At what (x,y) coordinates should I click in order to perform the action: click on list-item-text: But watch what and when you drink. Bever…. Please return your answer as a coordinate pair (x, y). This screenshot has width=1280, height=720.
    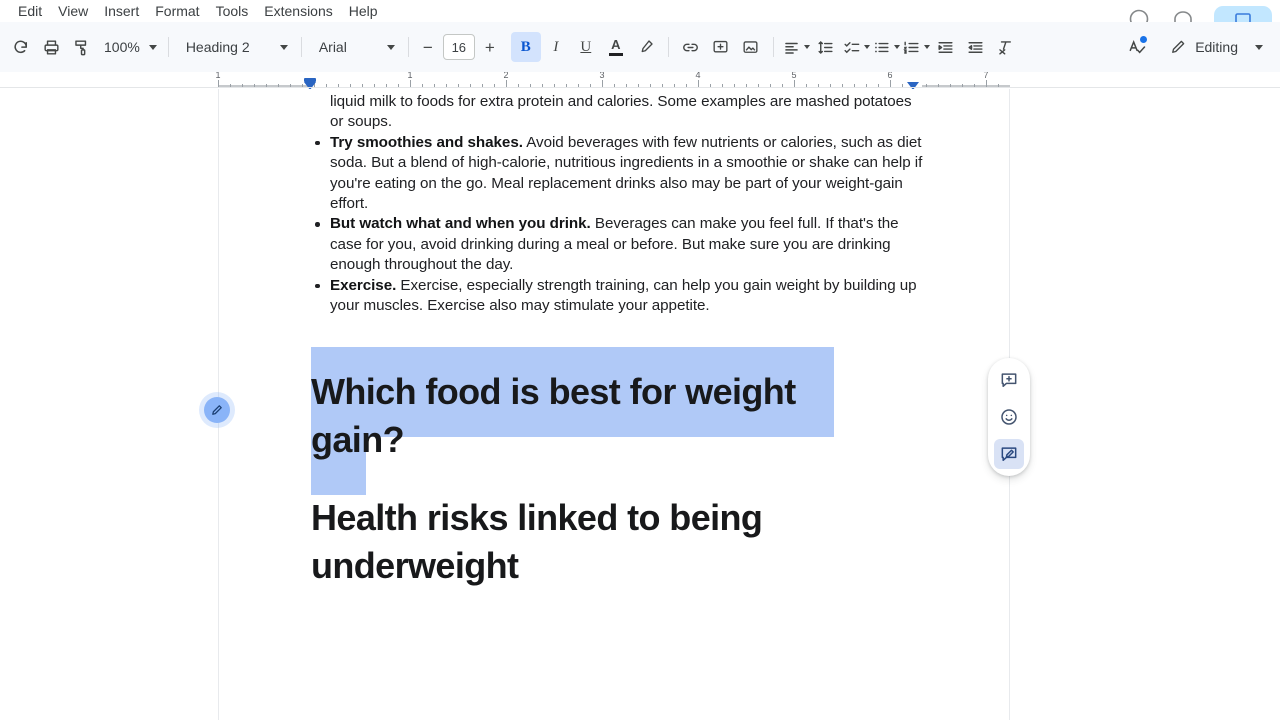
    Looking at the image, I should click on (614, 244).